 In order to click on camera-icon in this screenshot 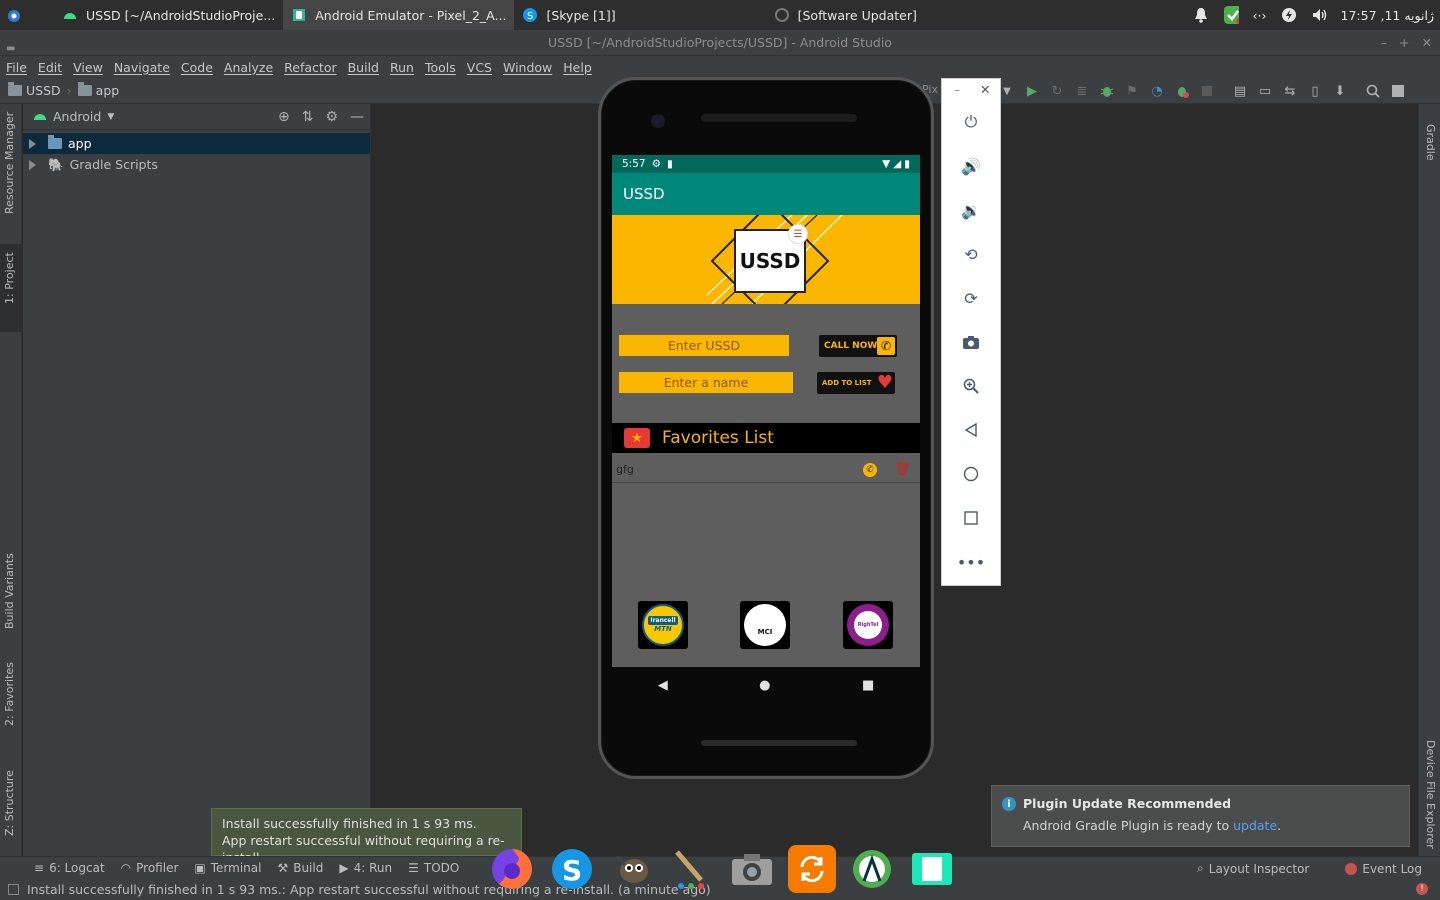, I will do `click(971, 342)`.